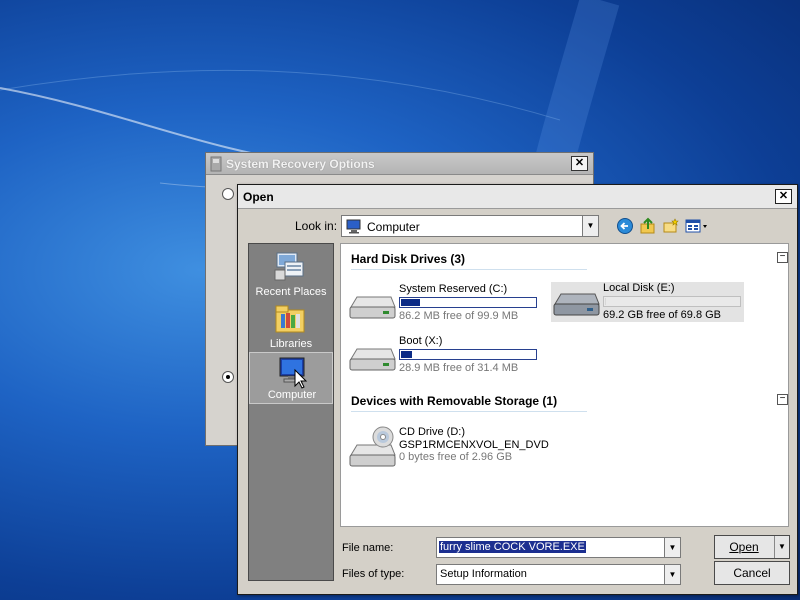 Image resolution: width=800 pixels, height=600 pixels. What do you see at coordinates (783, 196) in the screenshot?
I see `open-dialog-close-button: ✕` at bounding box center [783, 196].